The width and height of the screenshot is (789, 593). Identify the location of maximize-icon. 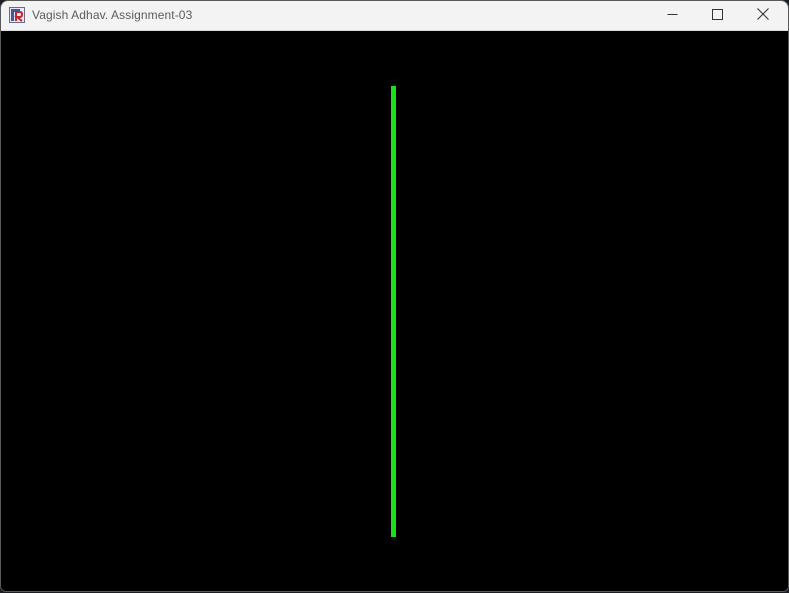
(717, 16).